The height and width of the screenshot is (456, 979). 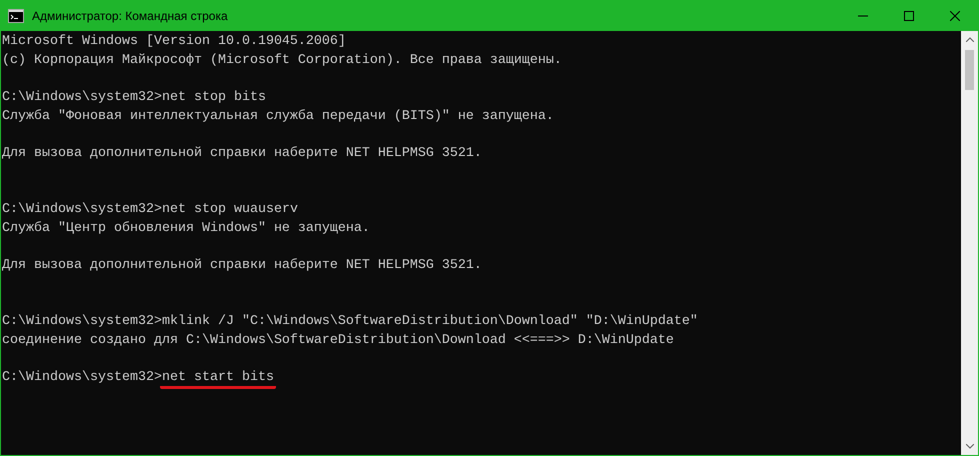 I want to click on output-line: соединение создано для C:\Windows\SoftwareDistribution\Download <<===>> D:\WinUpdate, so click(x=338, y=340).